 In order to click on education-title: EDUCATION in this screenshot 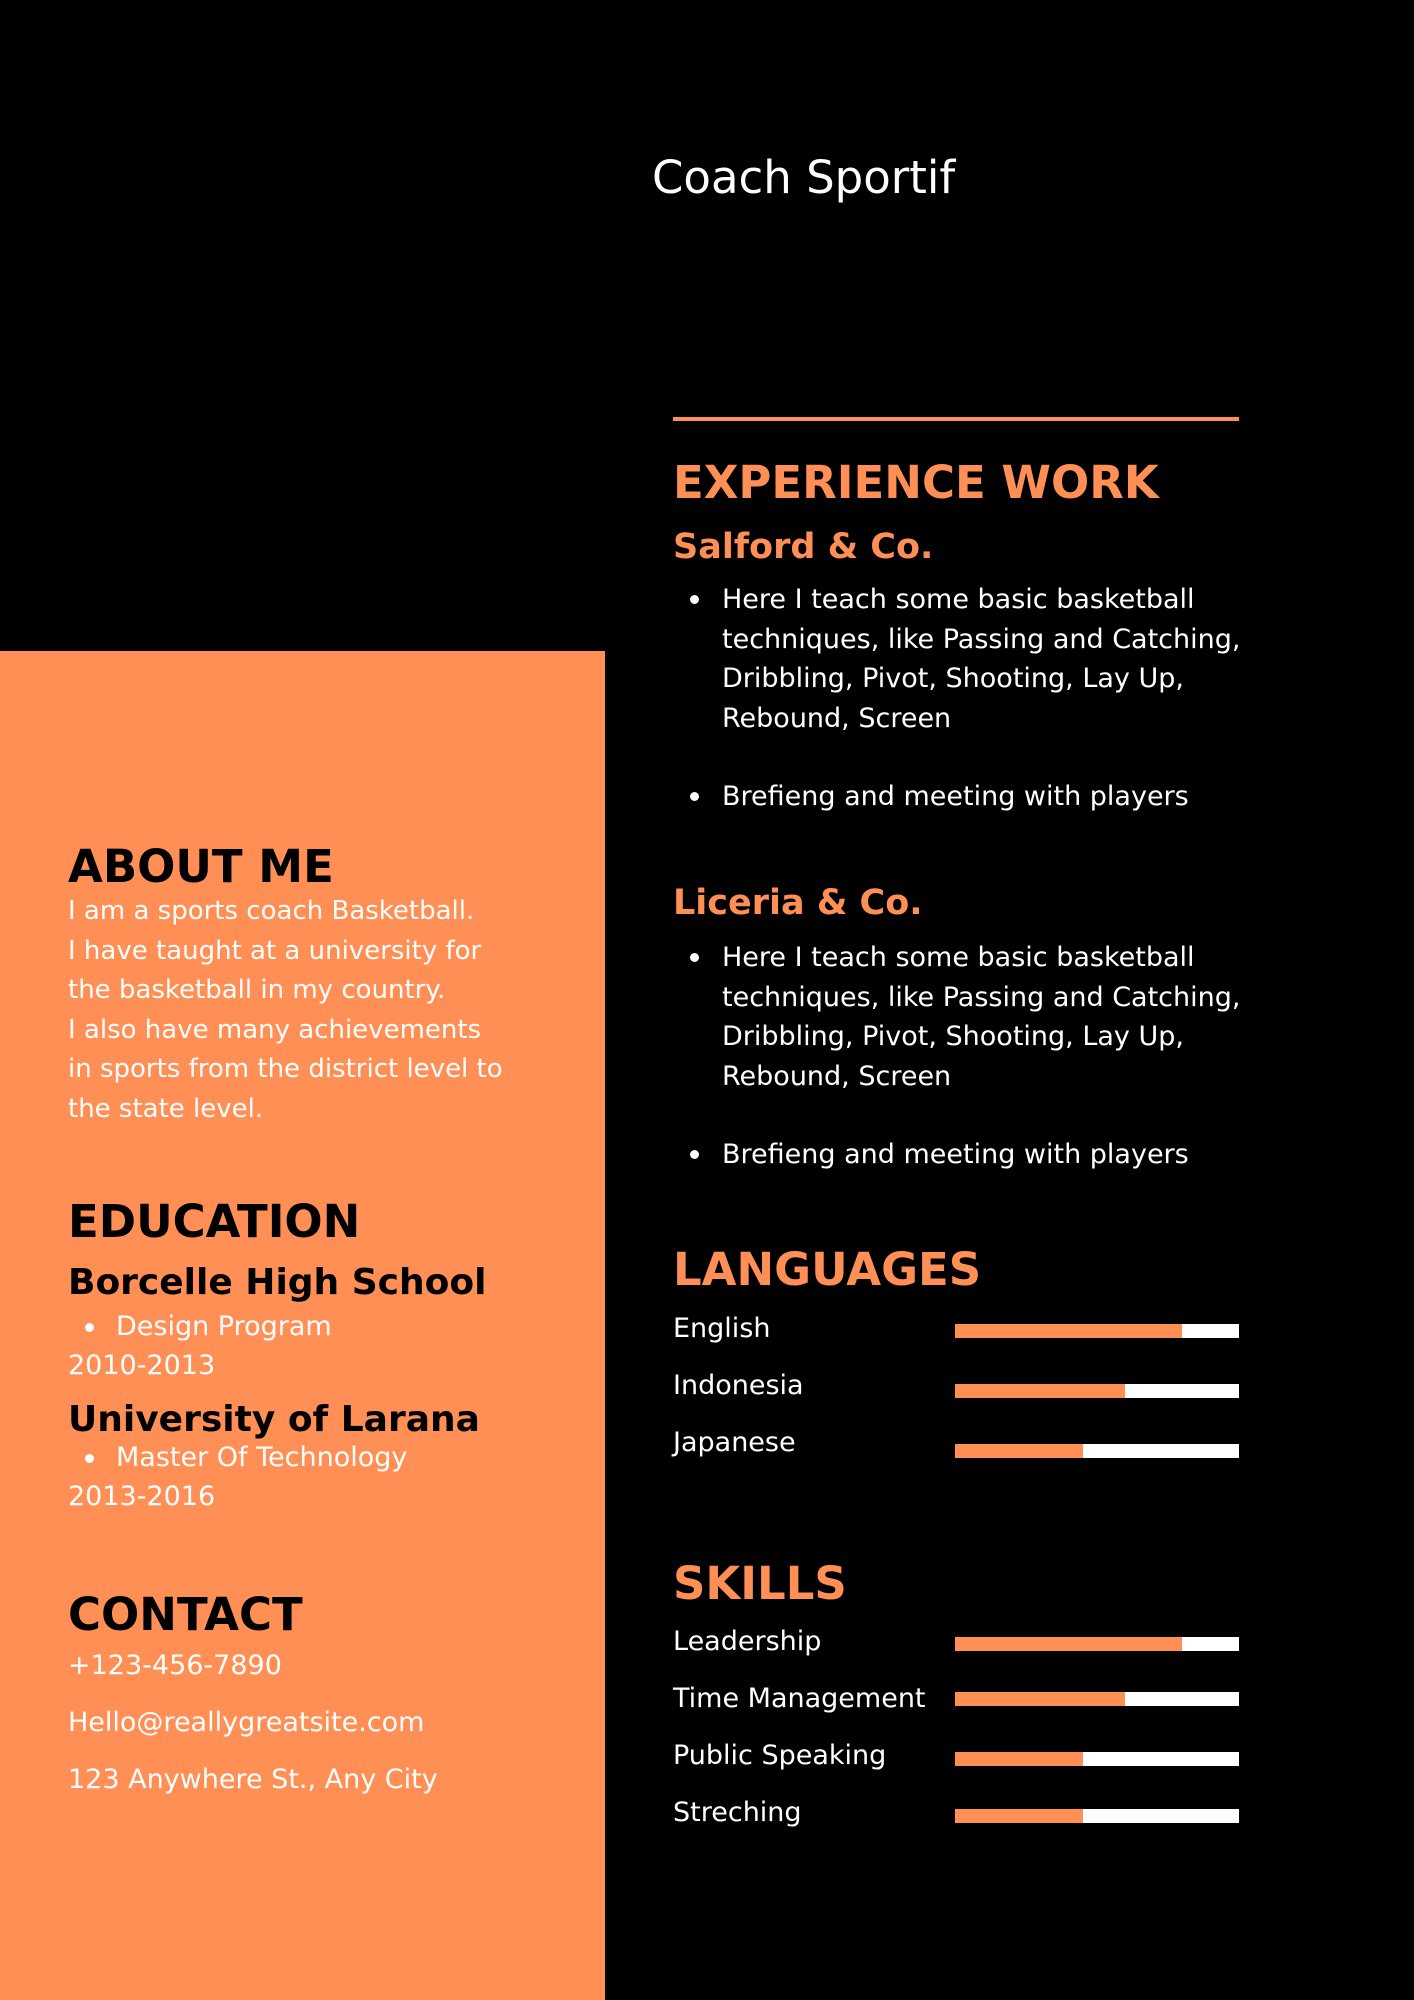, I will do `click(214, 1221)`.